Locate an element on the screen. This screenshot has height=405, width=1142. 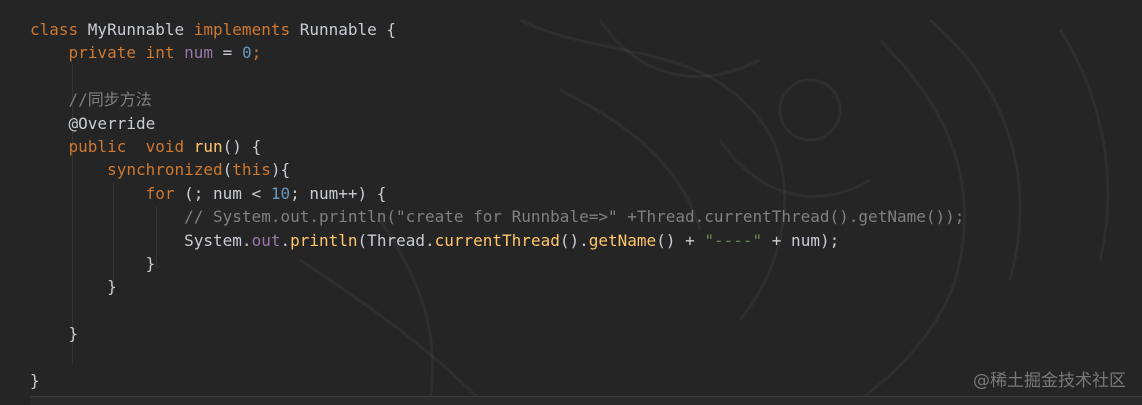
editor-bottom-edge is located at coordinates (586, 400).